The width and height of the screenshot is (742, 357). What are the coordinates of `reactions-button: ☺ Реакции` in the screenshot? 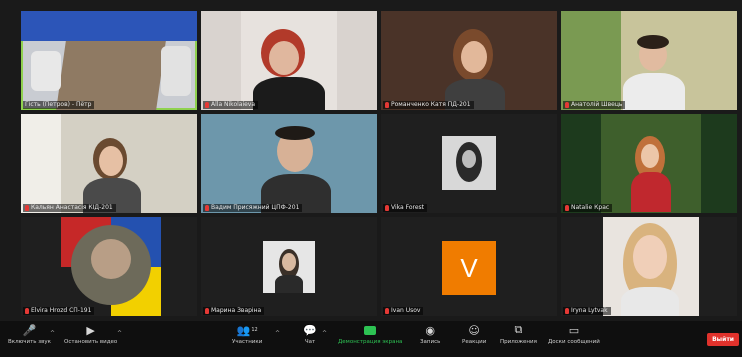 It's located at (474, 334).